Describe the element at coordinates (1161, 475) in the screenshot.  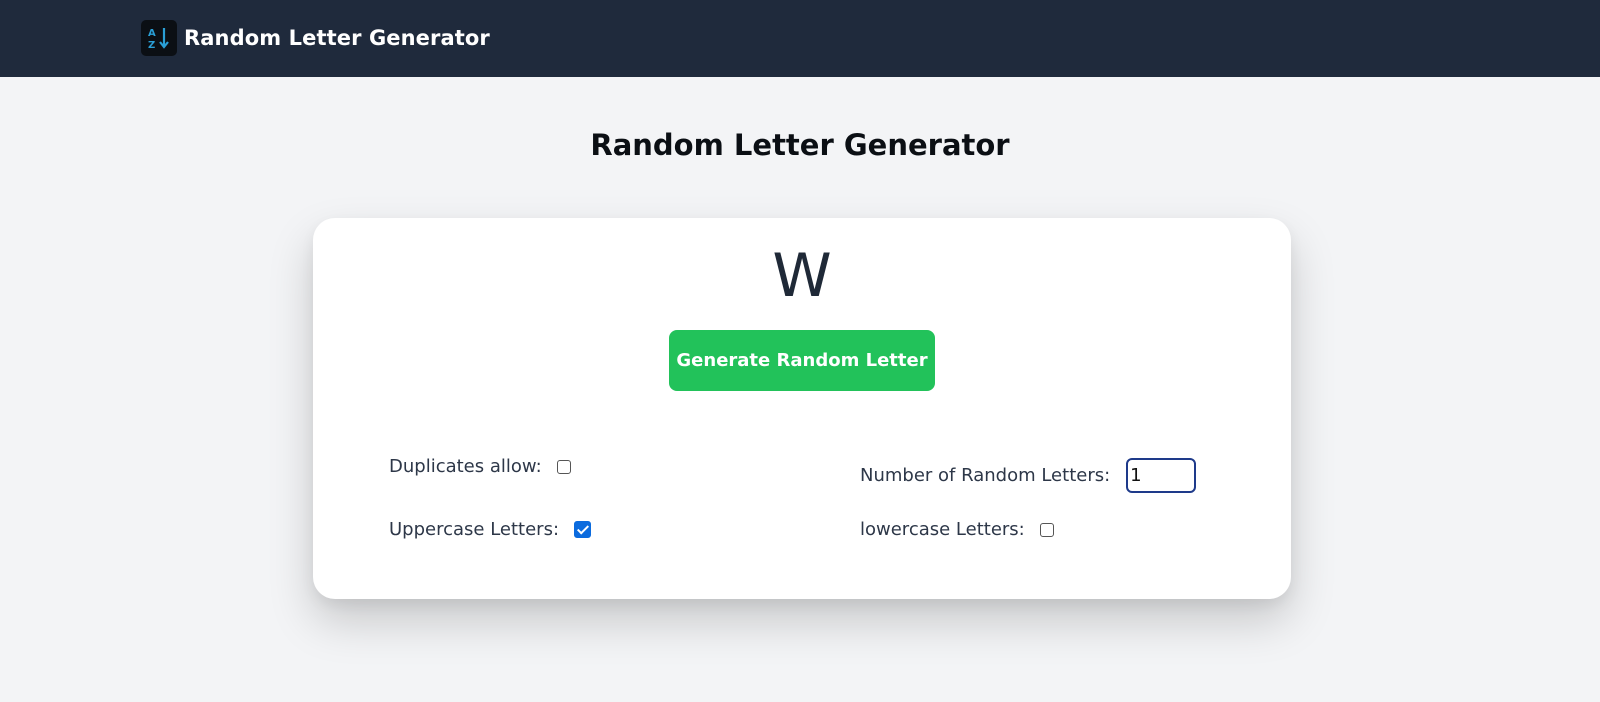
I see `letter-count-input` at that location.